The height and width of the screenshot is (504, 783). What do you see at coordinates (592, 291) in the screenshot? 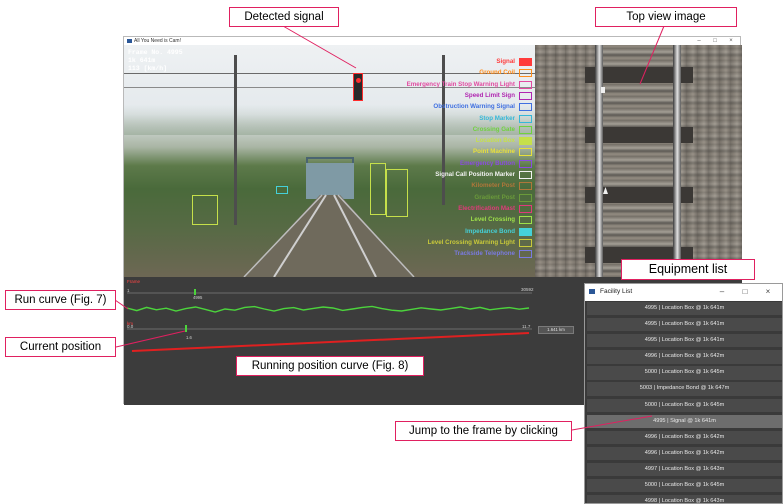
I see `facility-list-icon` at bounding box center [592, 291].